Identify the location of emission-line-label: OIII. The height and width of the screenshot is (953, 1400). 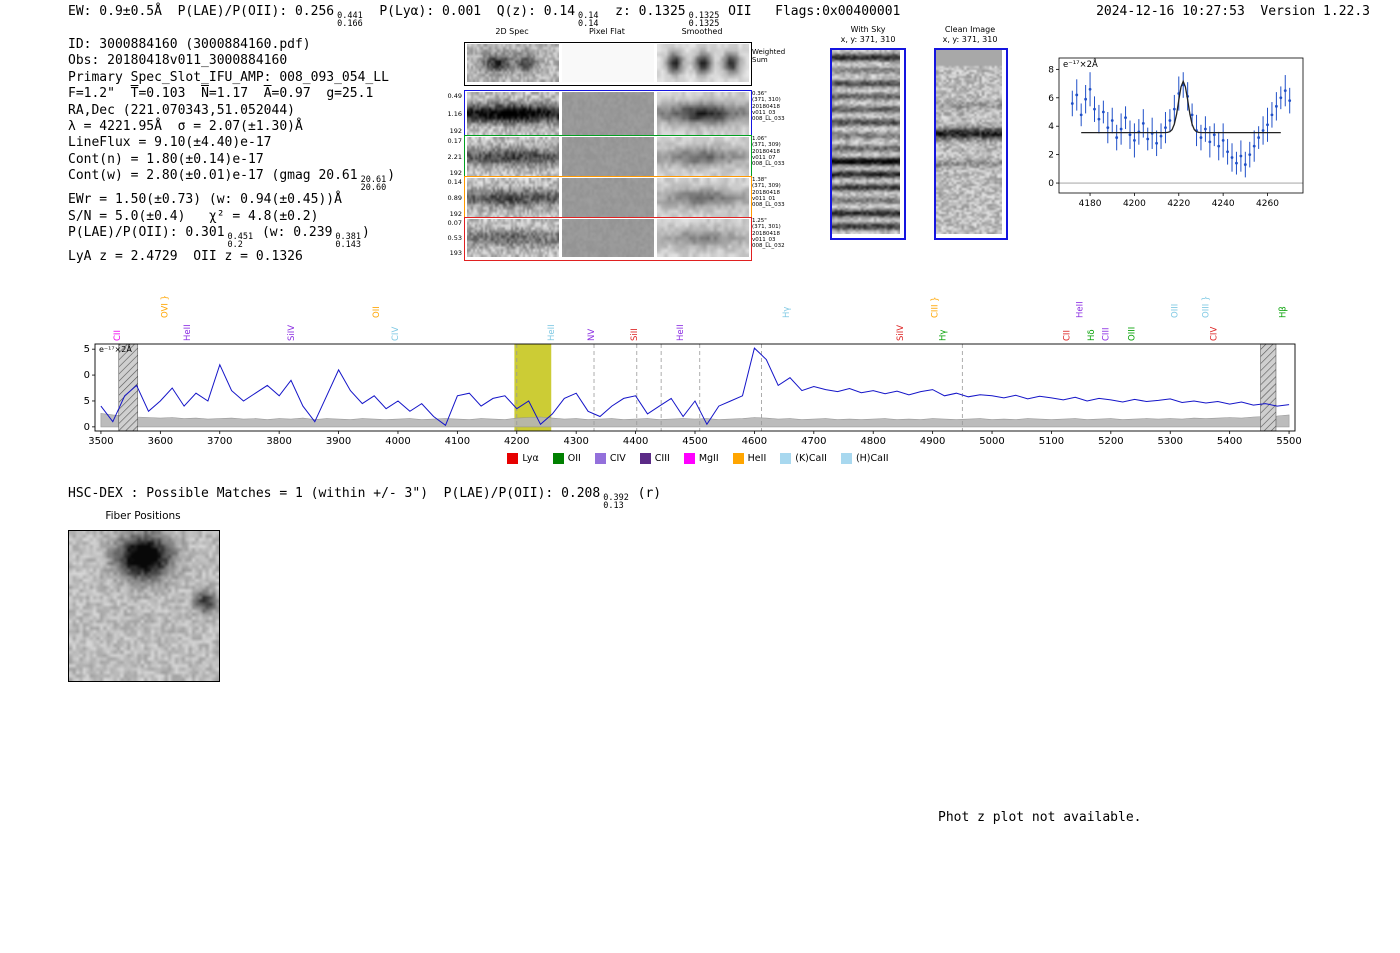
(1175, 311).